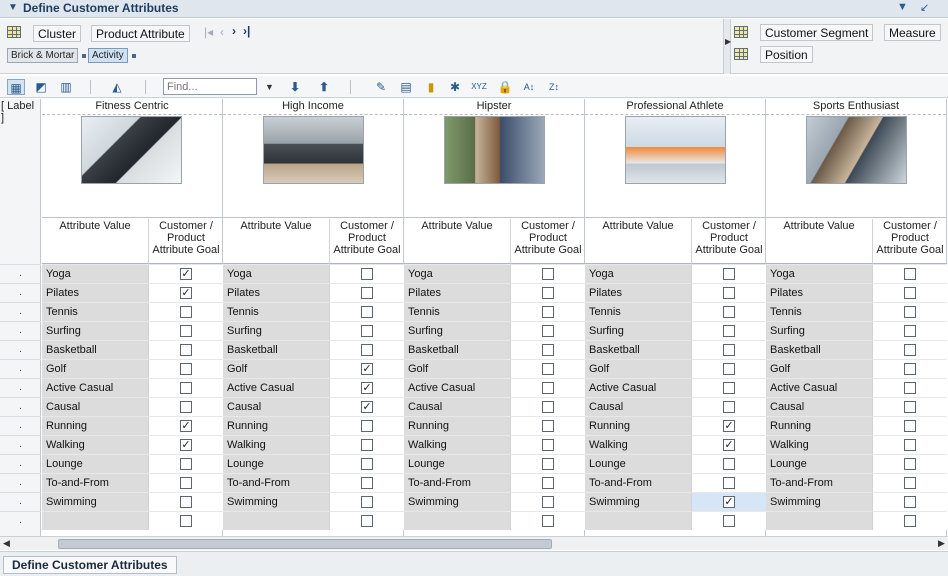  What do you see at coordinates (234, 31) in the screenshot?
I see `next-page-icon: ›` at bounding box center [234, 31].